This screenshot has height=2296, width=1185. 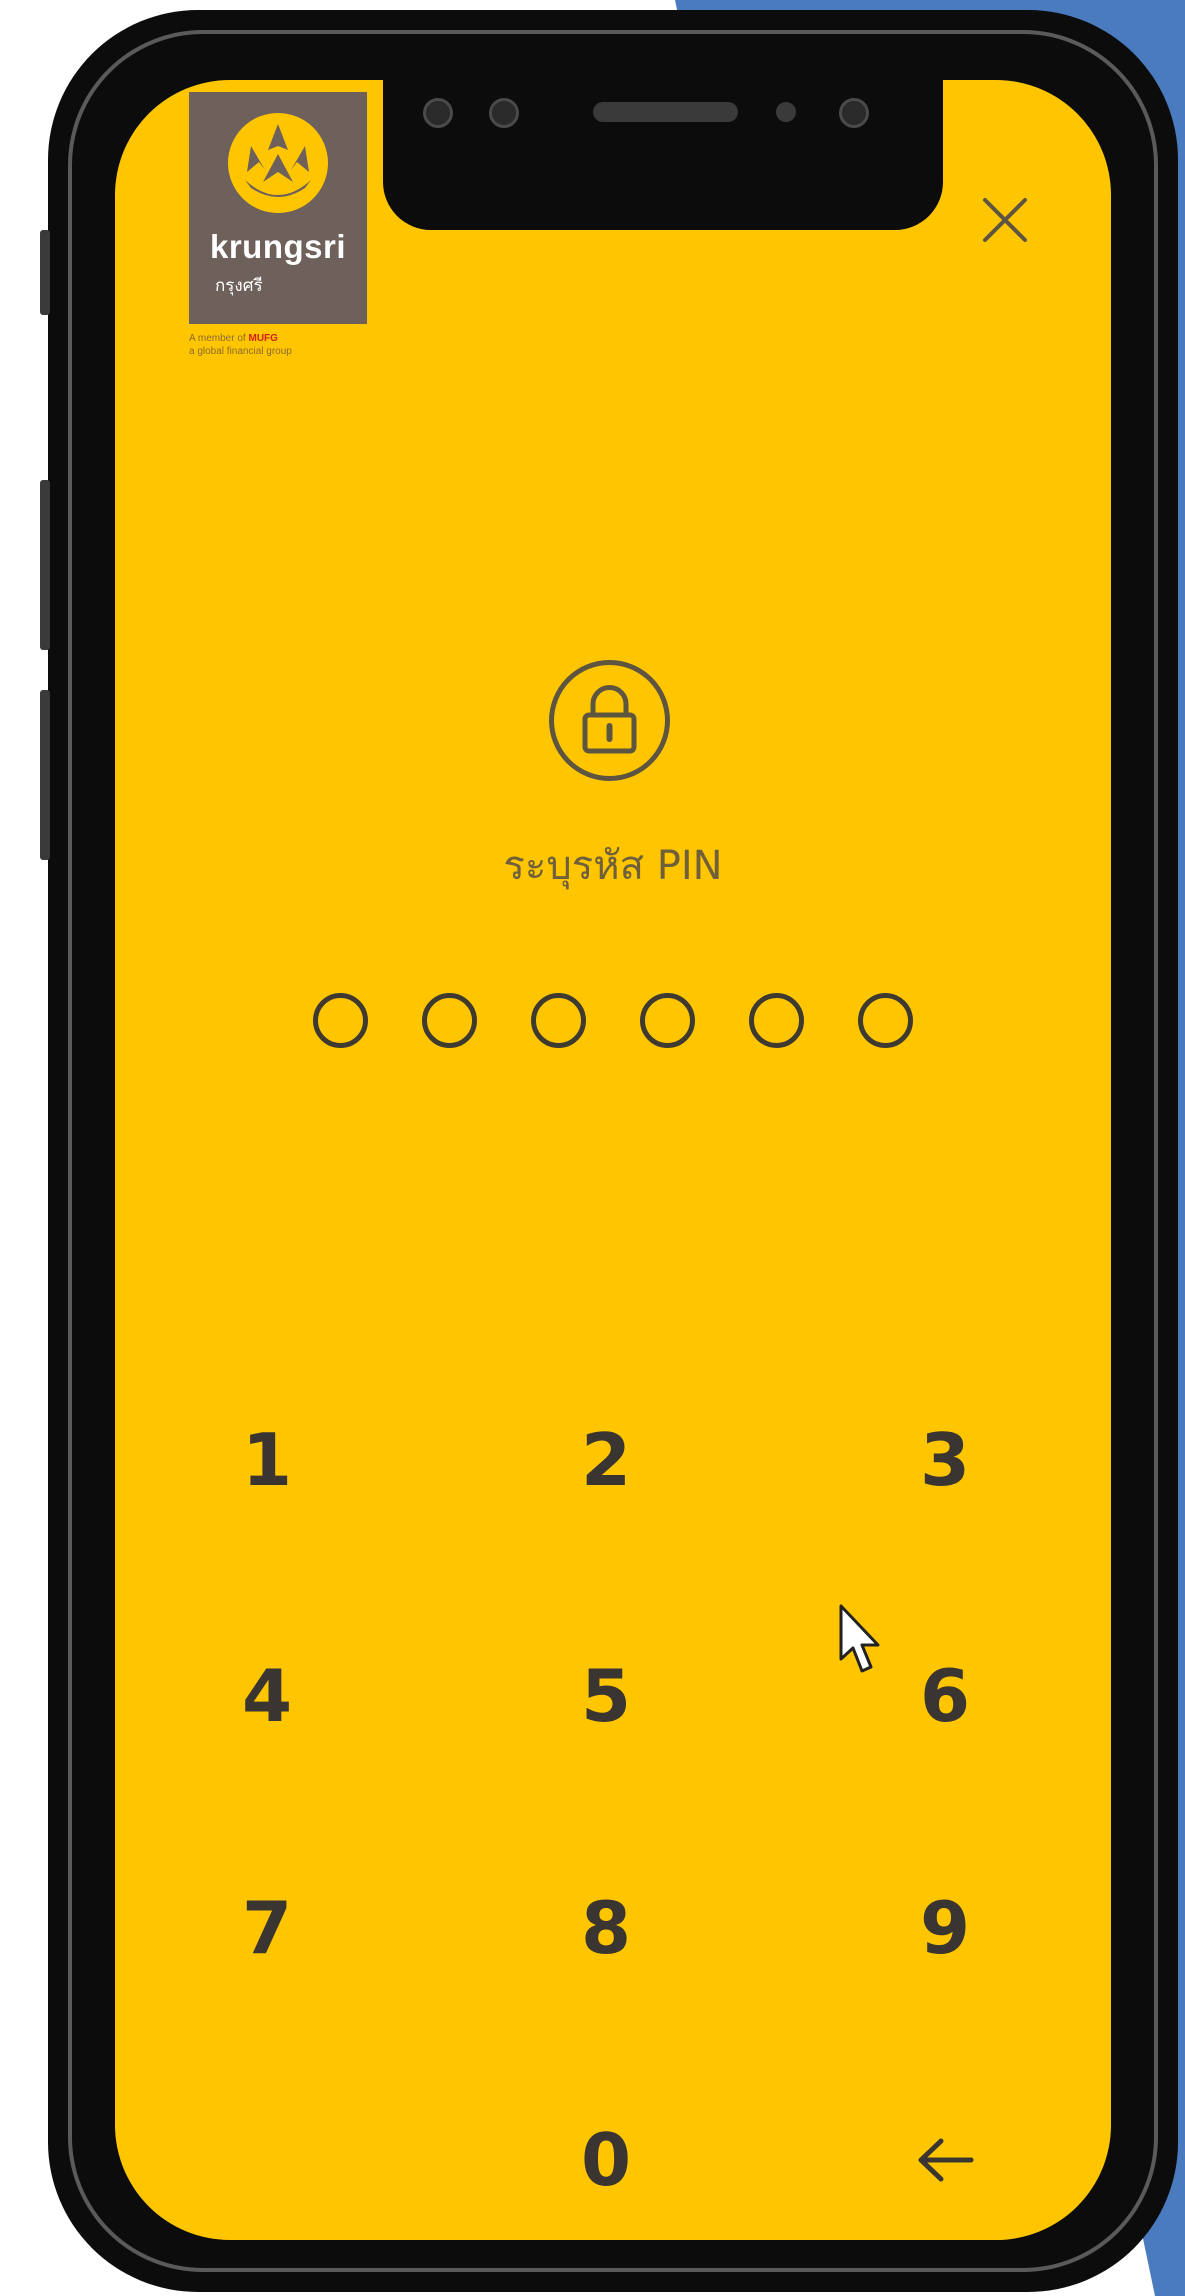 What do you see at coordinates (945, 1460) in the screenshot?
I see `key-3: 3` at bounding box center [945, 1460].